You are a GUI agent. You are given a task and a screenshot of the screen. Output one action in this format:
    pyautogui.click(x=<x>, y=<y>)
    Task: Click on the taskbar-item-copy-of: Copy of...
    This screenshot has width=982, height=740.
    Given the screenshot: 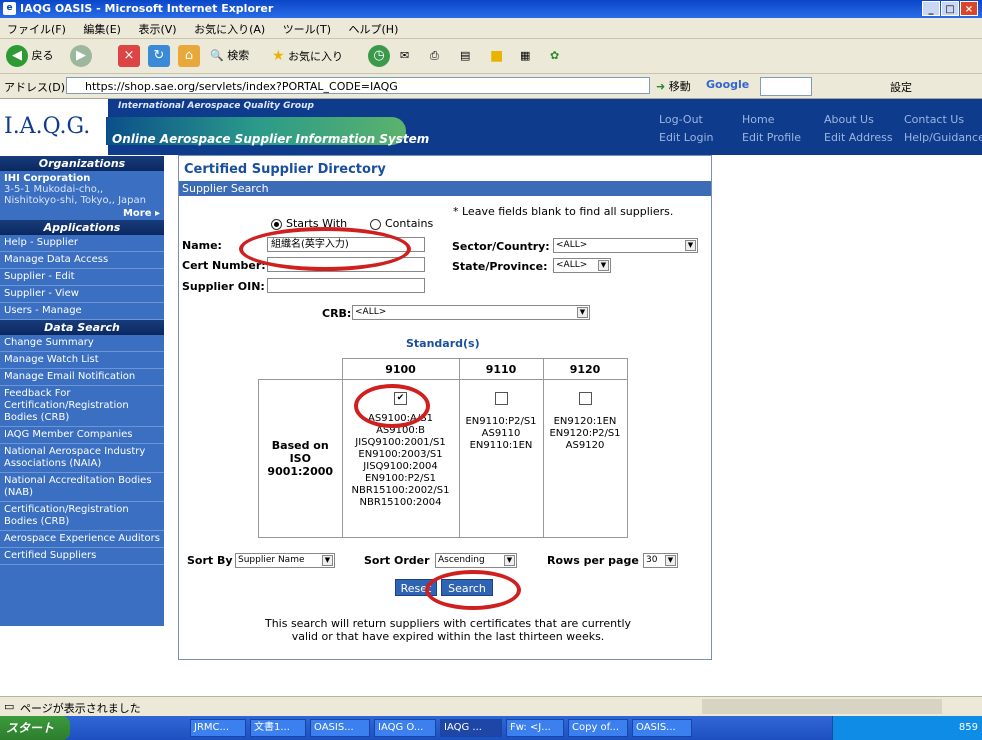 What is the action you would take?
    pyautogui.click(x=598, y=728)
    